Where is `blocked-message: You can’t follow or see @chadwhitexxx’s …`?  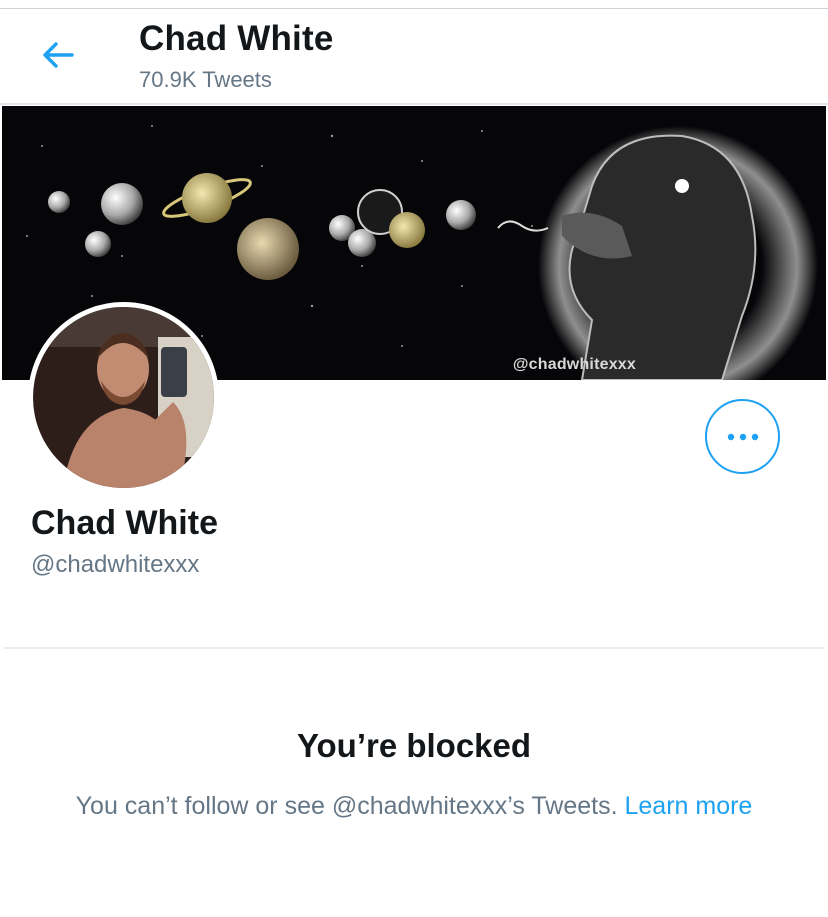
blocked-message: You can’t follow or see @chadwhitexxx’s … is located at coordinates (414, 806).